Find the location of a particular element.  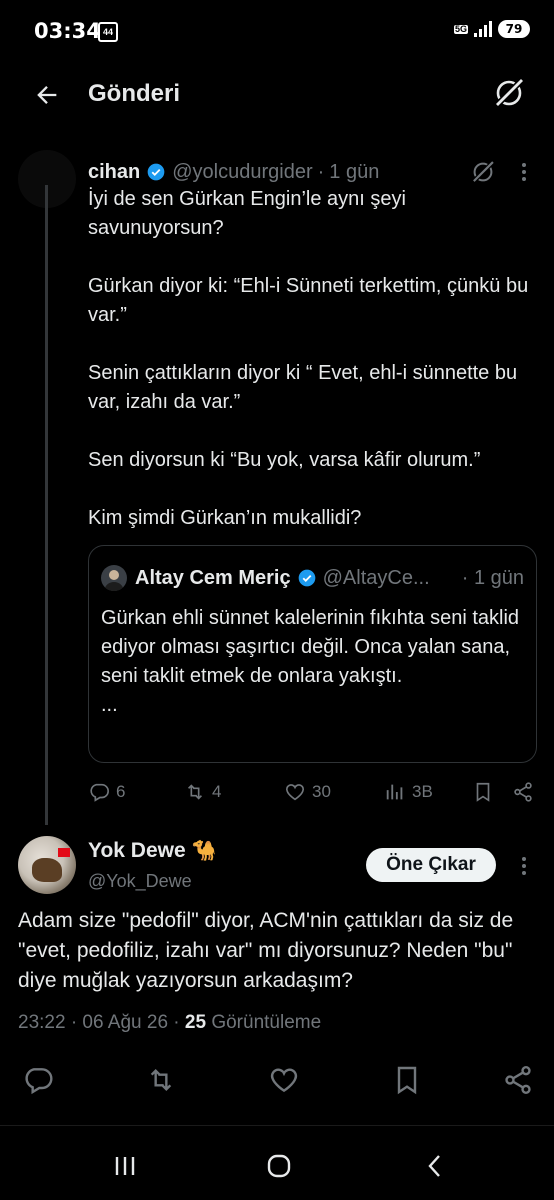

view-count: 3B is located at coordinates (422, 791).